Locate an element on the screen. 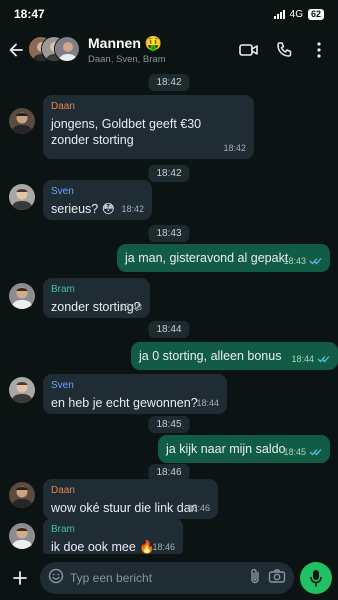 The width and height of the screenshot is (338, 600). message-text: en heb je echt gewonnen? is located at coordinates (124, 402).